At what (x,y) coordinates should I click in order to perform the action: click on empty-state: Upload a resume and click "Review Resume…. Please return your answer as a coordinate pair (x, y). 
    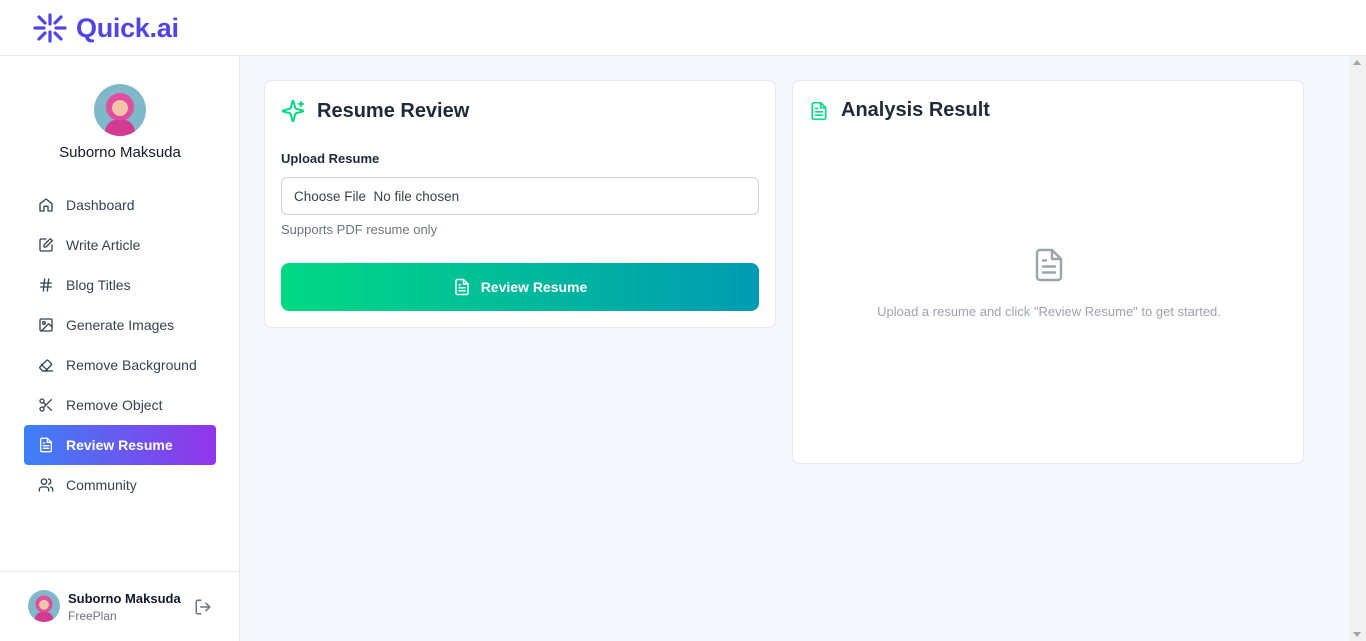
    Looking at the image, I should click on (1049, 283).